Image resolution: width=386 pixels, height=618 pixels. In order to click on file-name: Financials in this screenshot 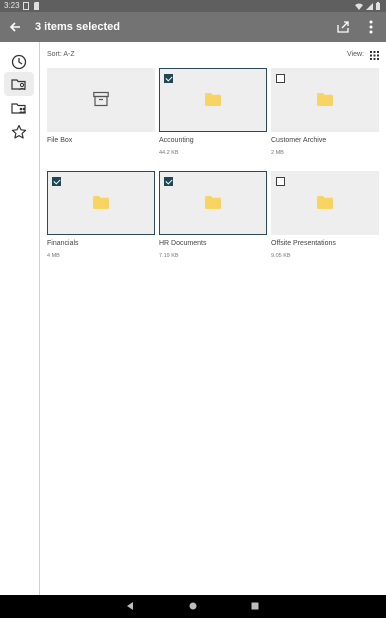, I will do `click(63, 243)`.